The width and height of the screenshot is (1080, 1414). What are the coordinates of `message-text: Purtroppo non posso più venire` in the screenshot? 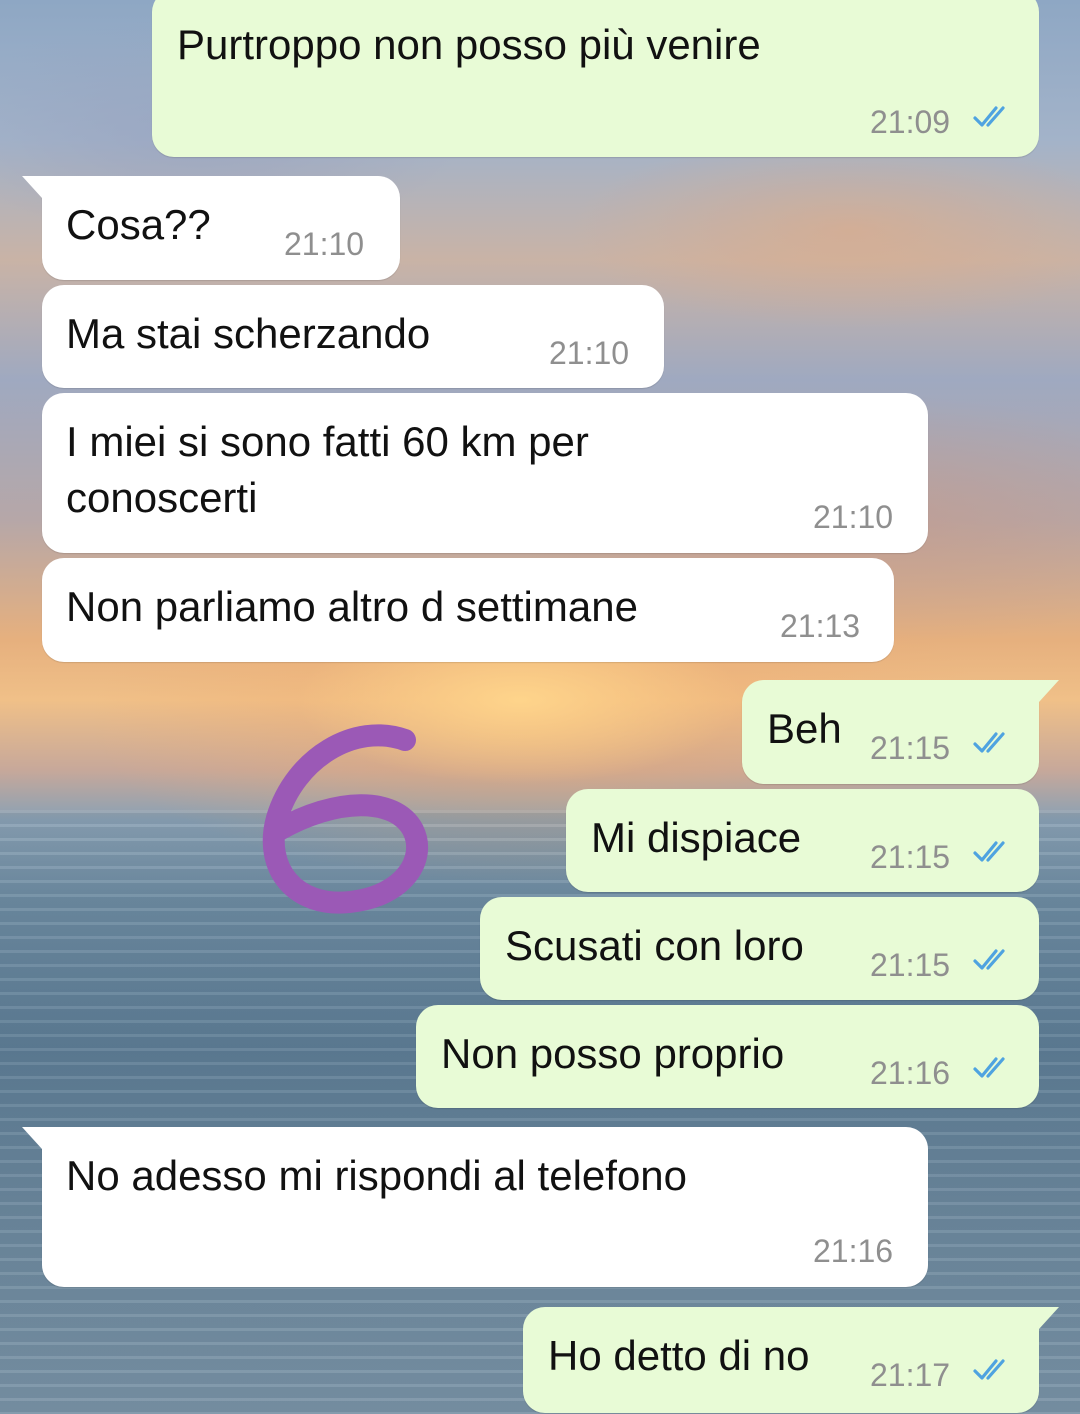 It's located at (469, 44).